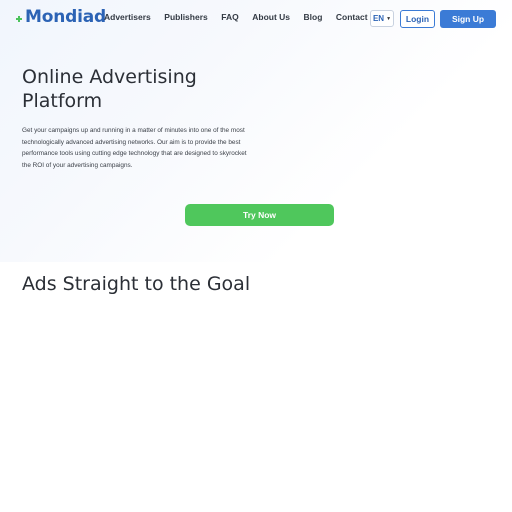 The width and height of the screenshot is (512, 512). I want to click on logo-plus-icon, so click(20, 19).